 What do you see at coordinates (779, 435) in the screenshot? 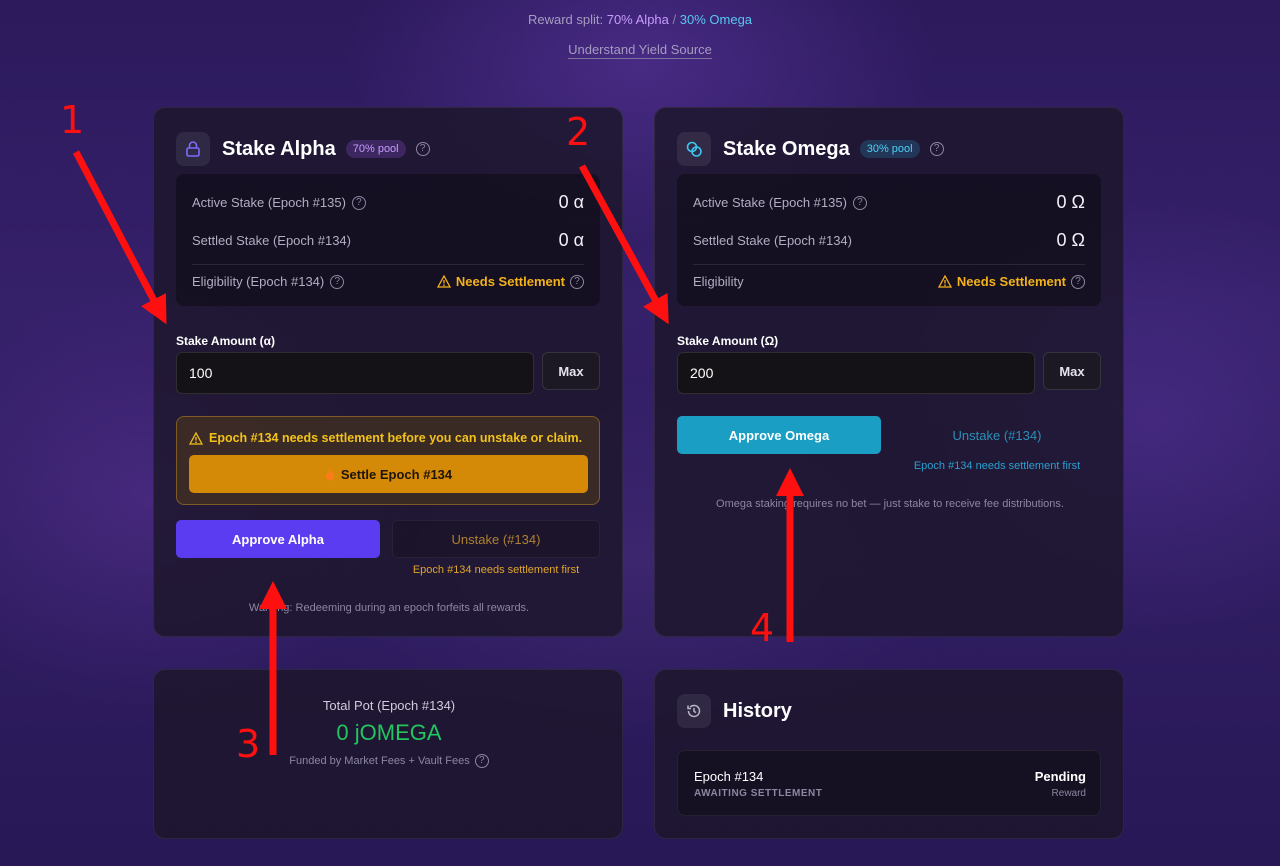
I see `approve-omega-button: Approve Omega` at bounding box center [779, 435].